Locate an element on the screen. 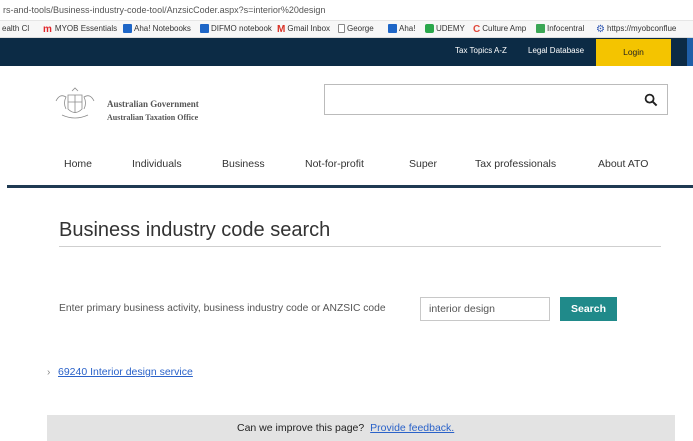 The image size is (693, 441). bookmark-label: MYOB Essentials is located at coordinates (86, 28).